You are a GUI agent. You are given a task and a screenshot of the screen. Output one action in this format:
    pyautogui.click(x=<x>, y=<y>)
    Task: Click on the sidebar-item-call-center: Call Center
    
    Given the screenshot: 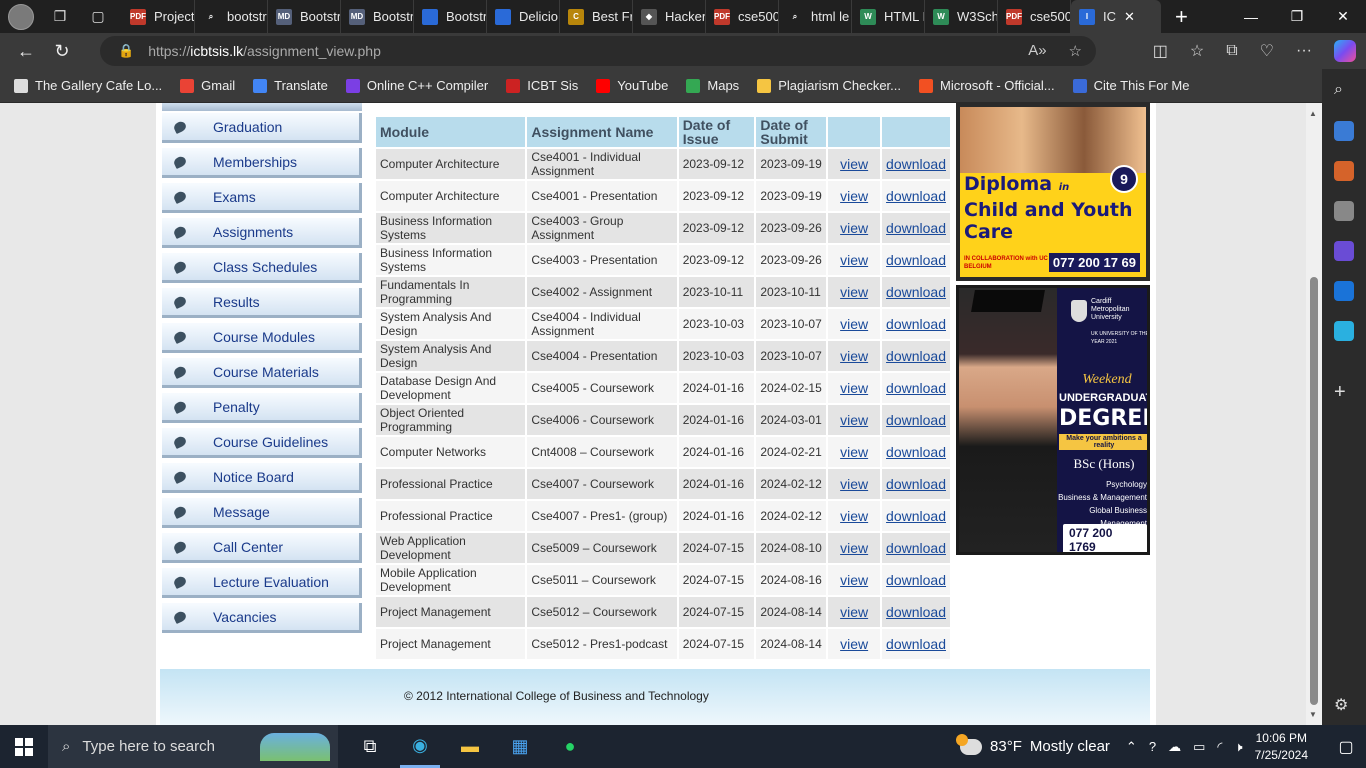 What is the action you would take?
    pyautogui.click(x=262, y=548)
    